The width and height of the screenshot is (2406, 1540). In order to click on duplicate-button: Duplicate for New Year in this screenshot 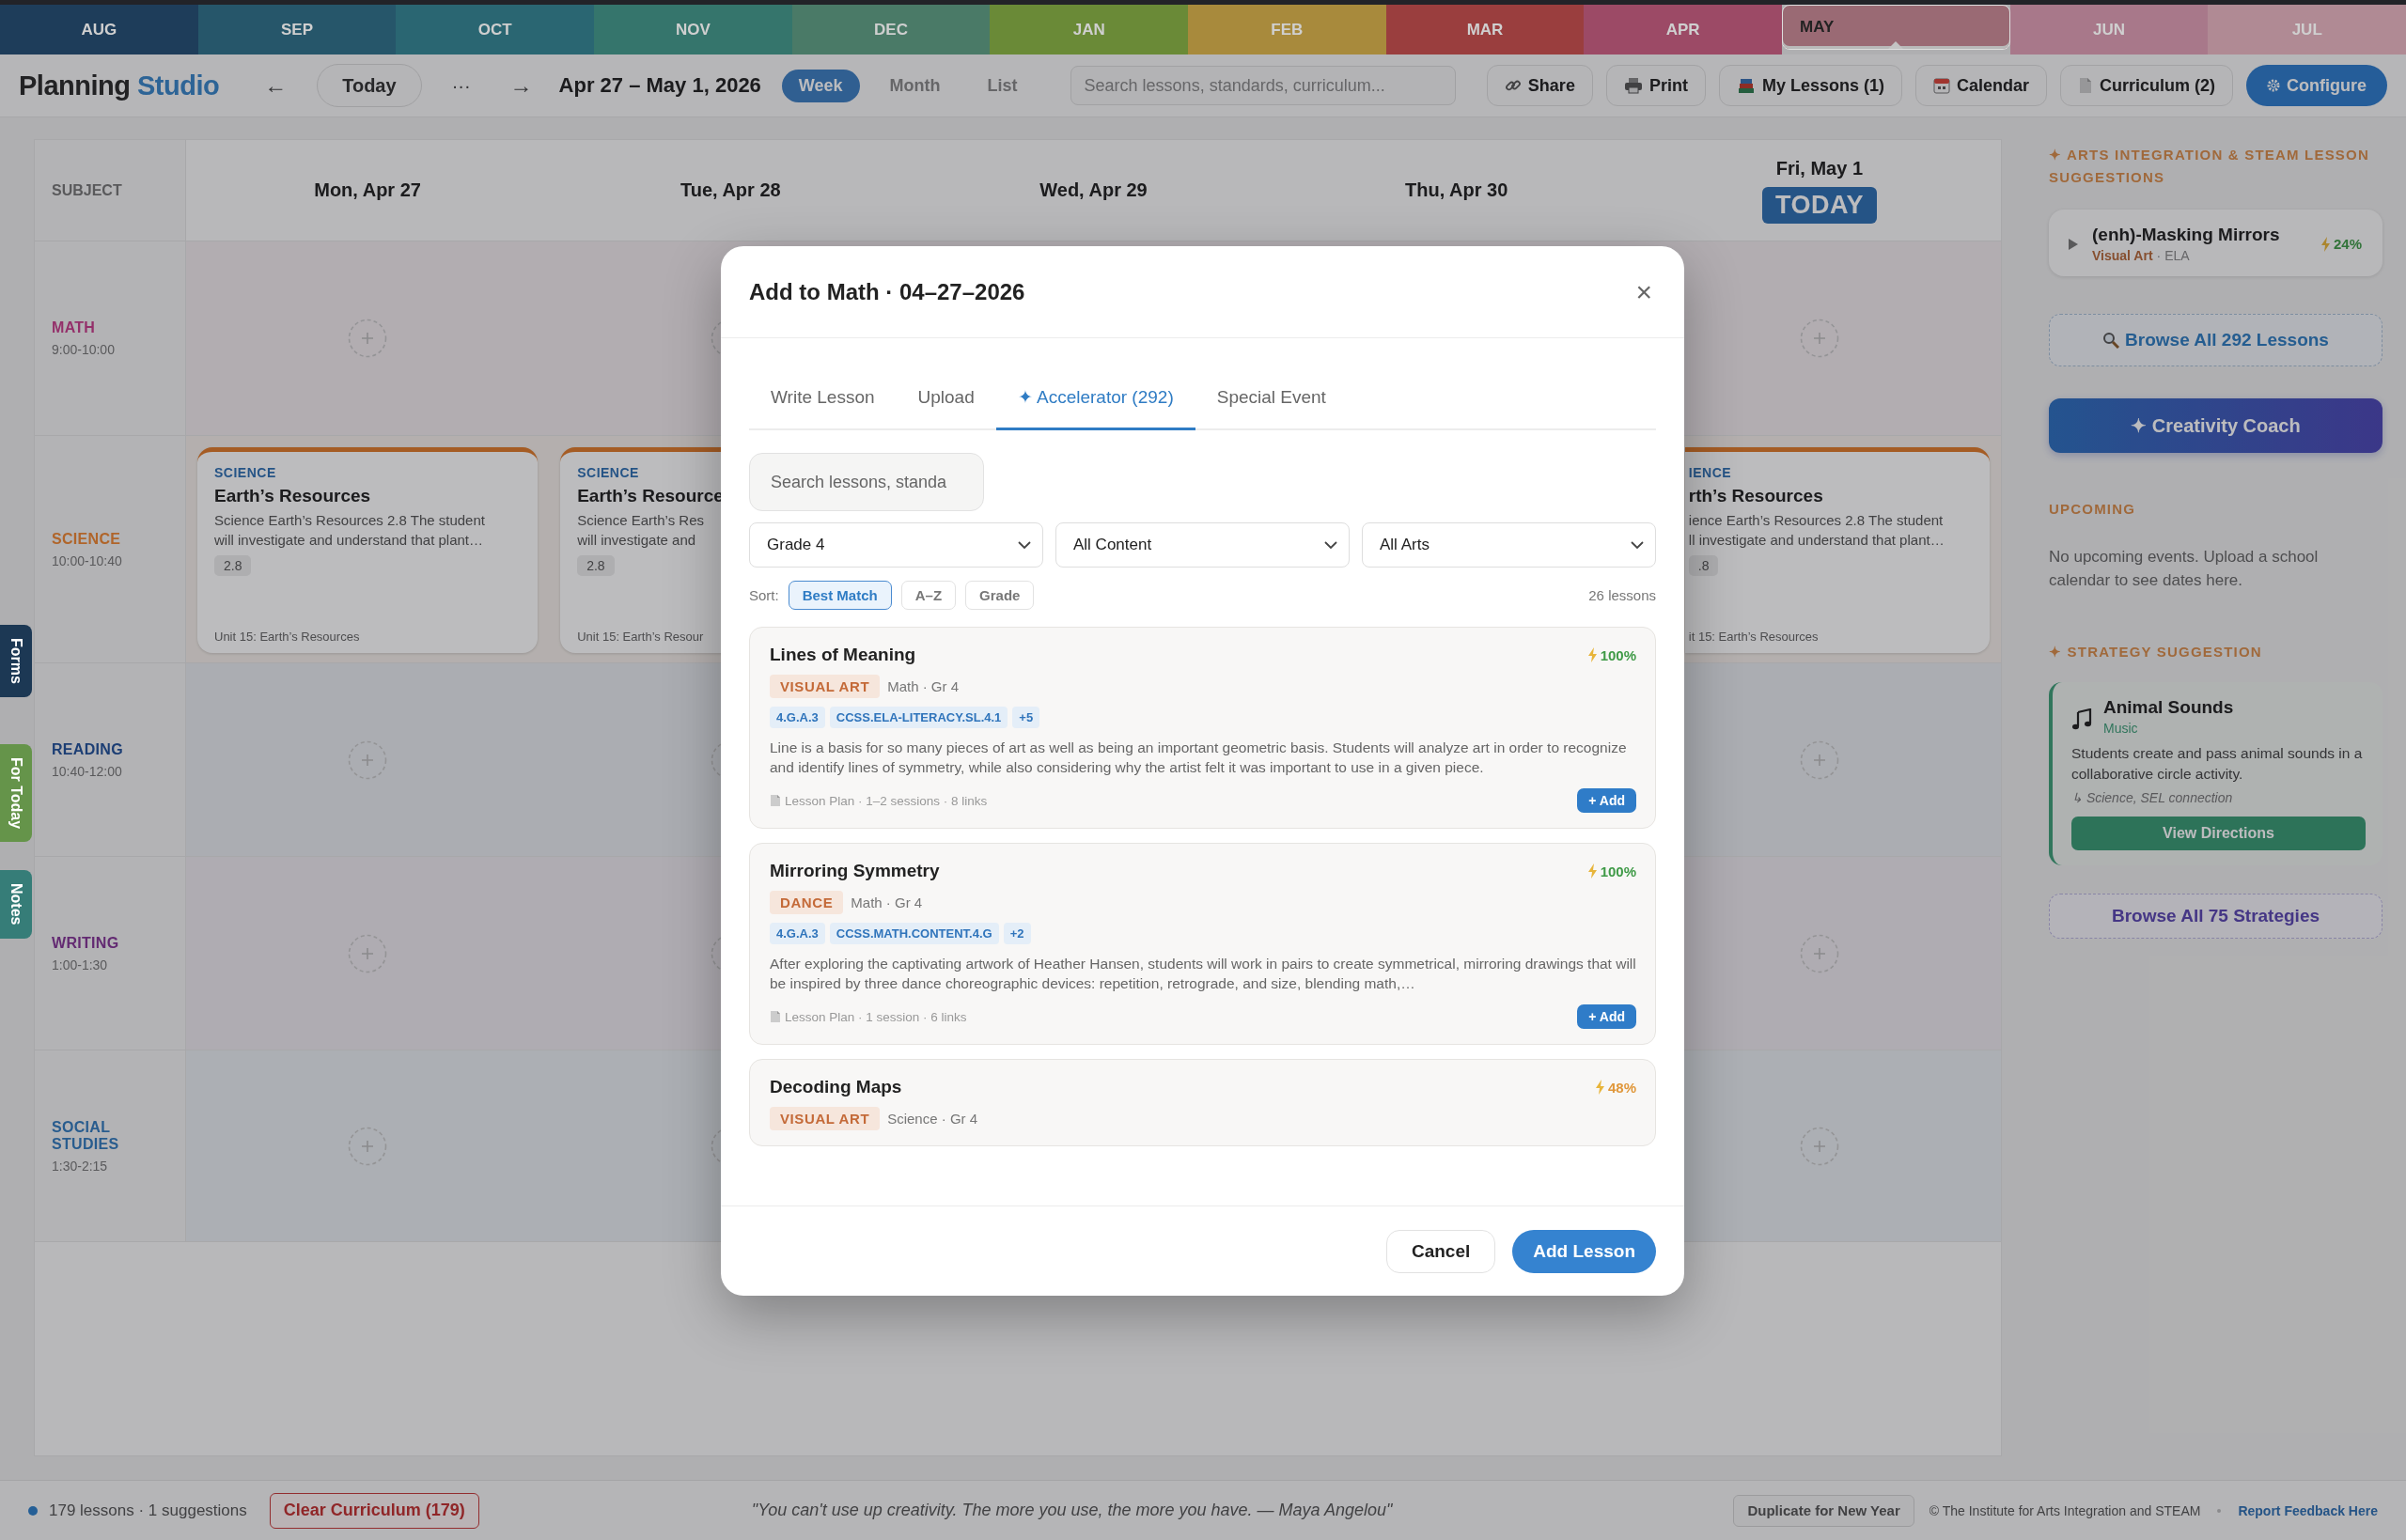, I will do `click(1824, 1510)`.